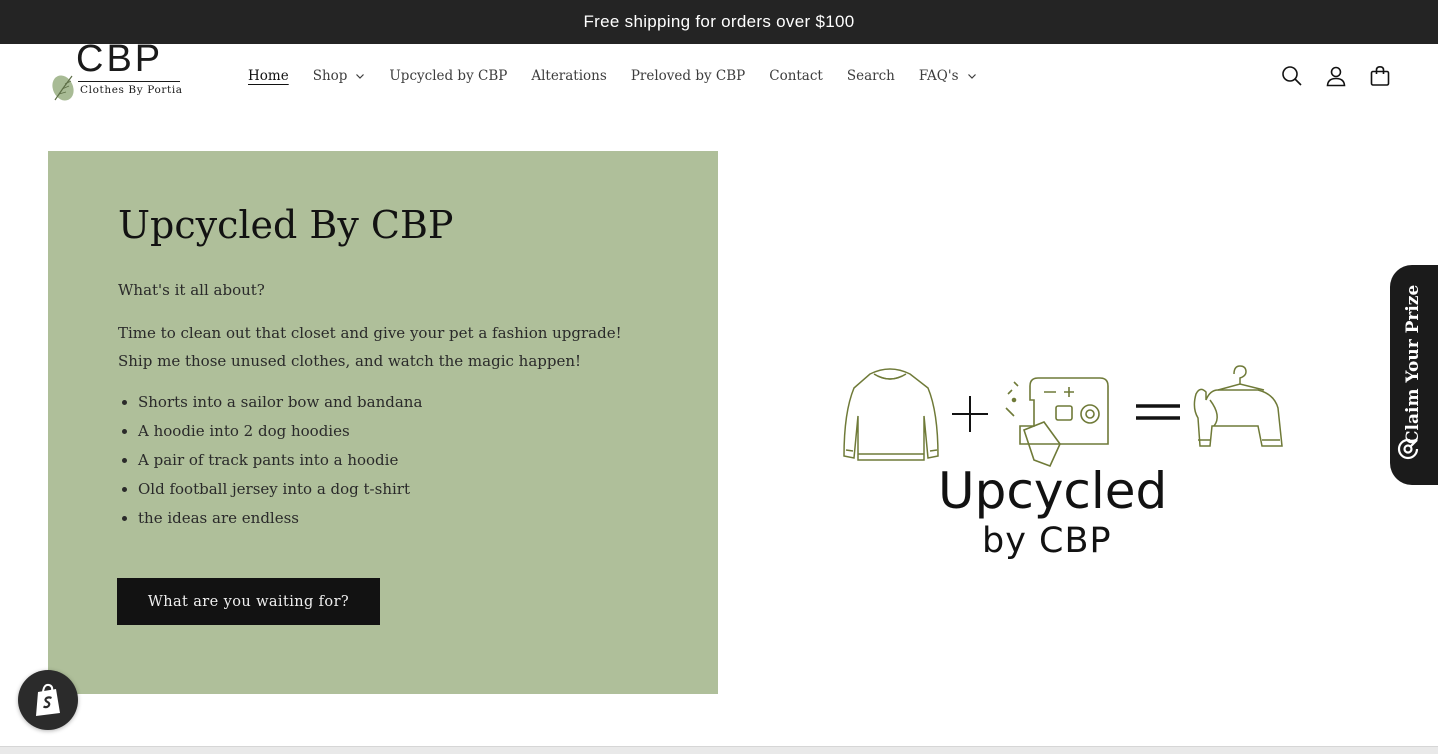  What do you see at coordinates (131, 90) in the screenshot?
I see `logo-subtitle: Clothes By Portia` at bounding box center [131, 90].